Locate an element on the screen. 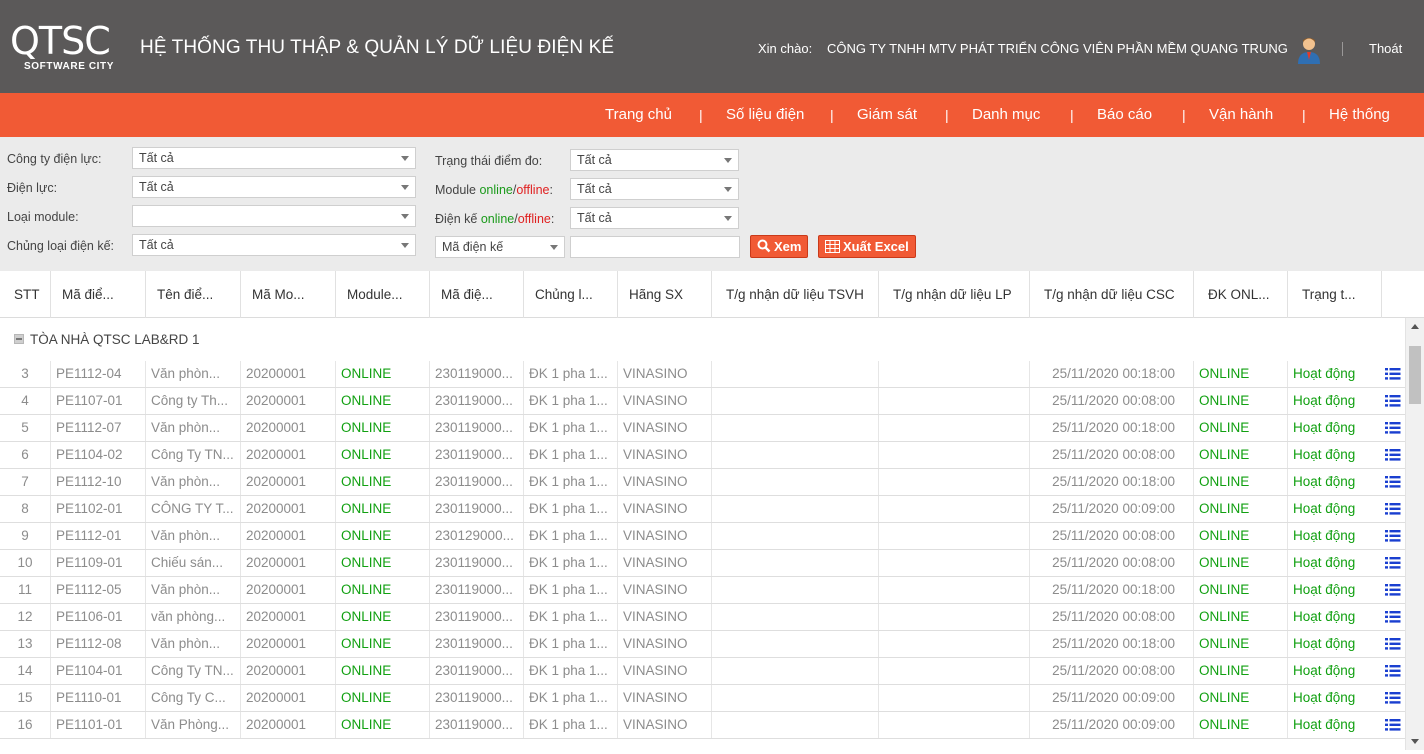 The height and width of the screenshot is (754, 1424). power-company-label: Công ty điện lực: is located at coordinates (54, 159).